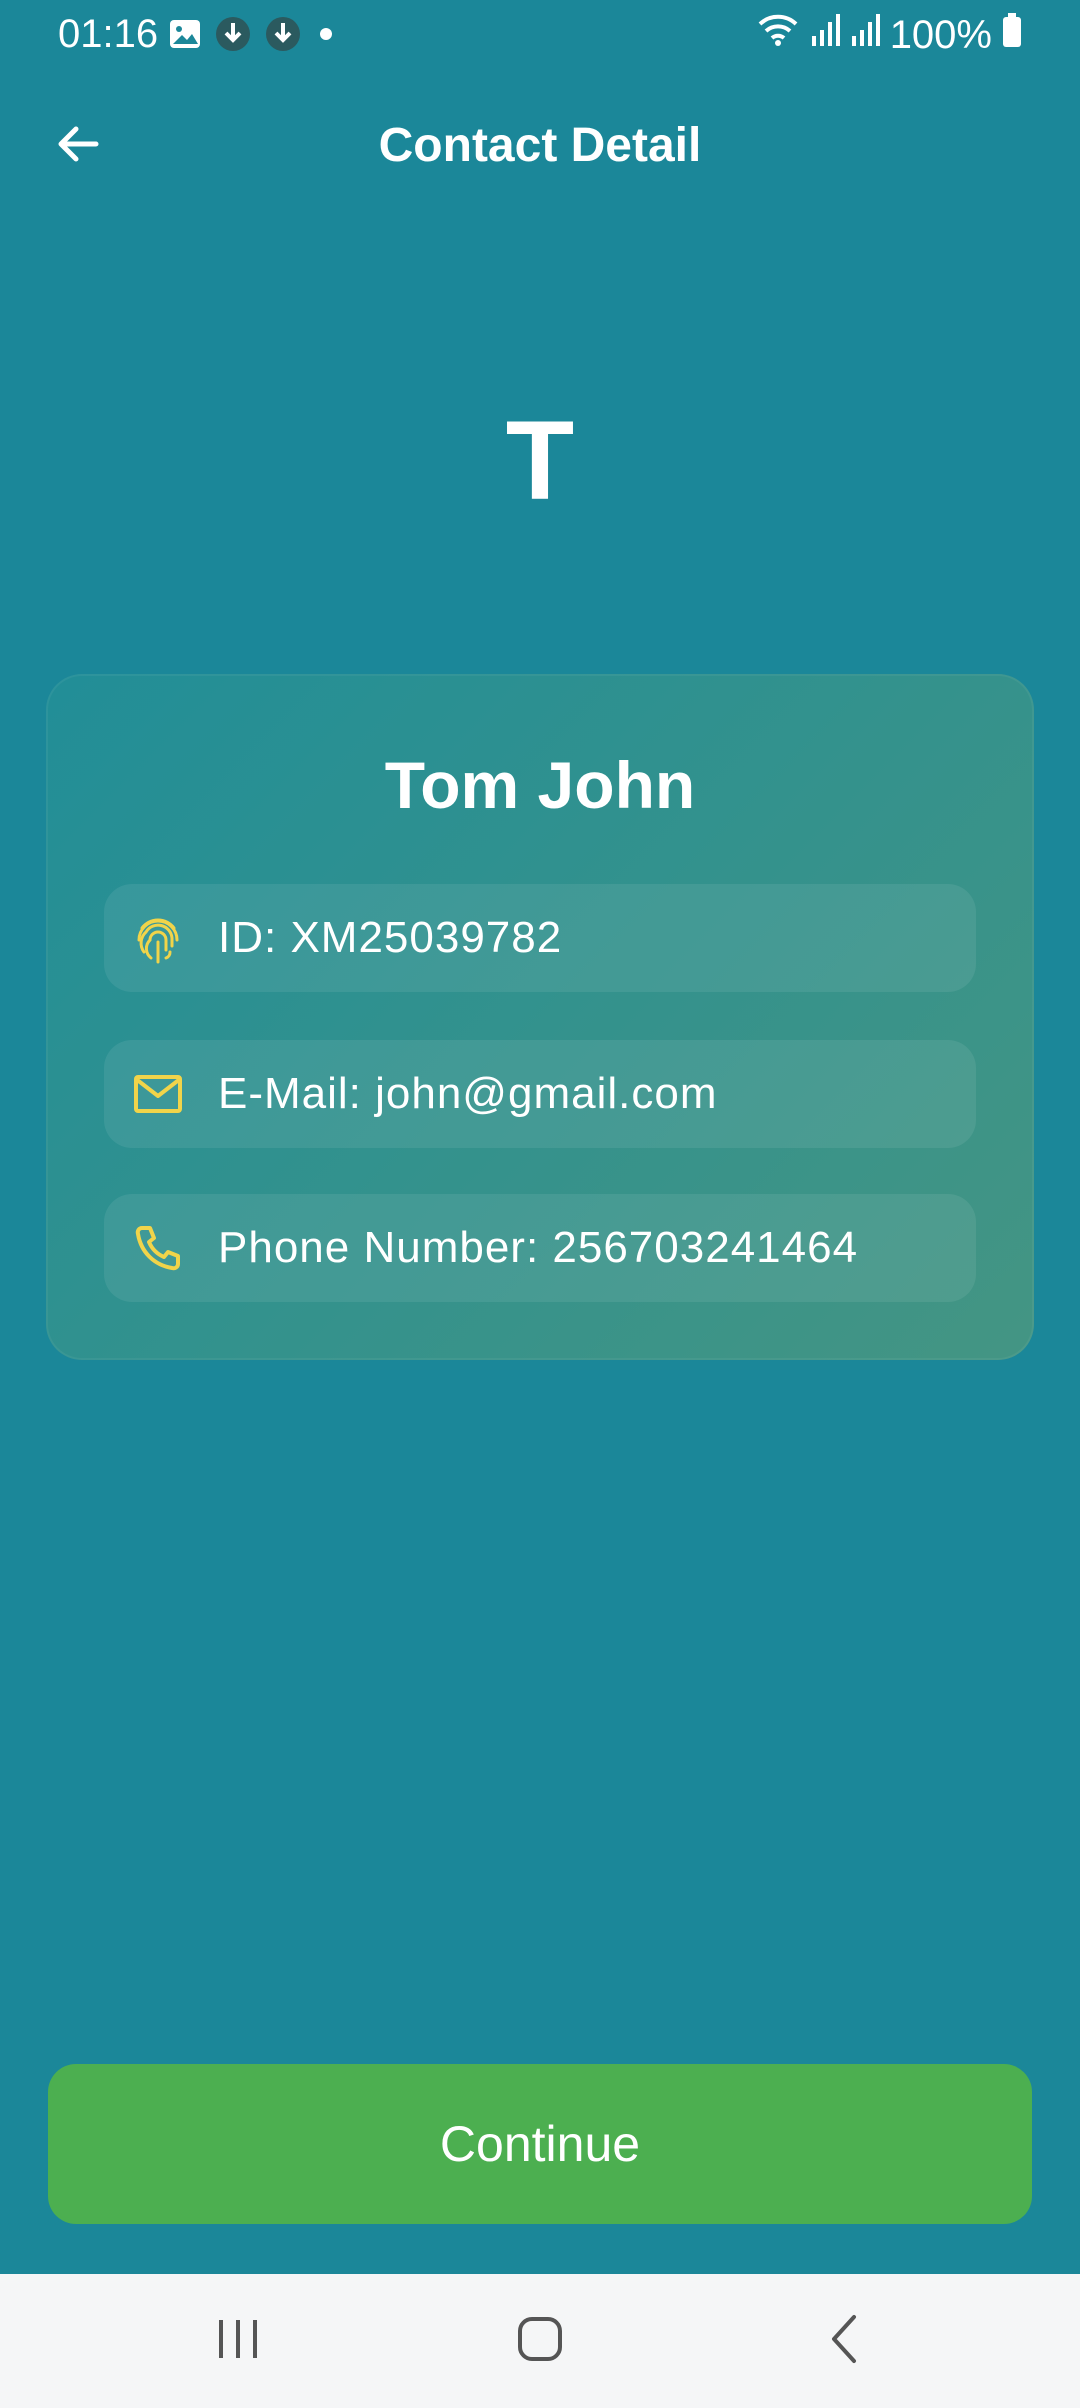 The image size is (1080, 2408). I want to click on back-icon, so click(844, 2341).